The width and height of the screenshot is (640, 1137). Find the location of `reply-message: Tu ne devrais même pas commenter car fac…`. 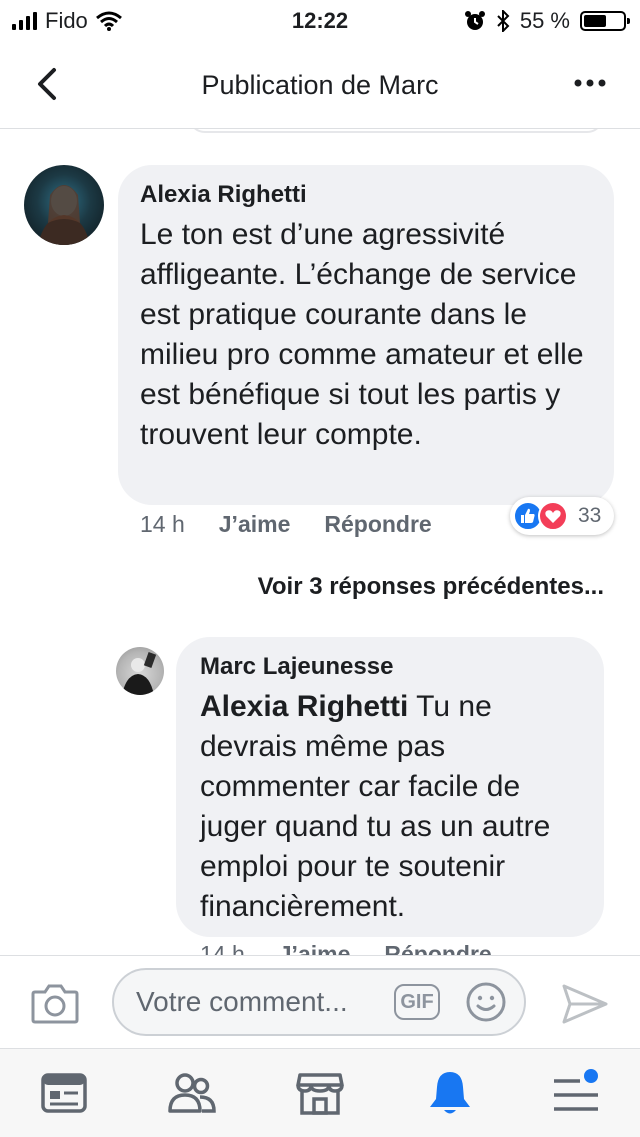

reply-message: Tu ne devrais même pas commenter car fac… is located at coordinates (375, 806).